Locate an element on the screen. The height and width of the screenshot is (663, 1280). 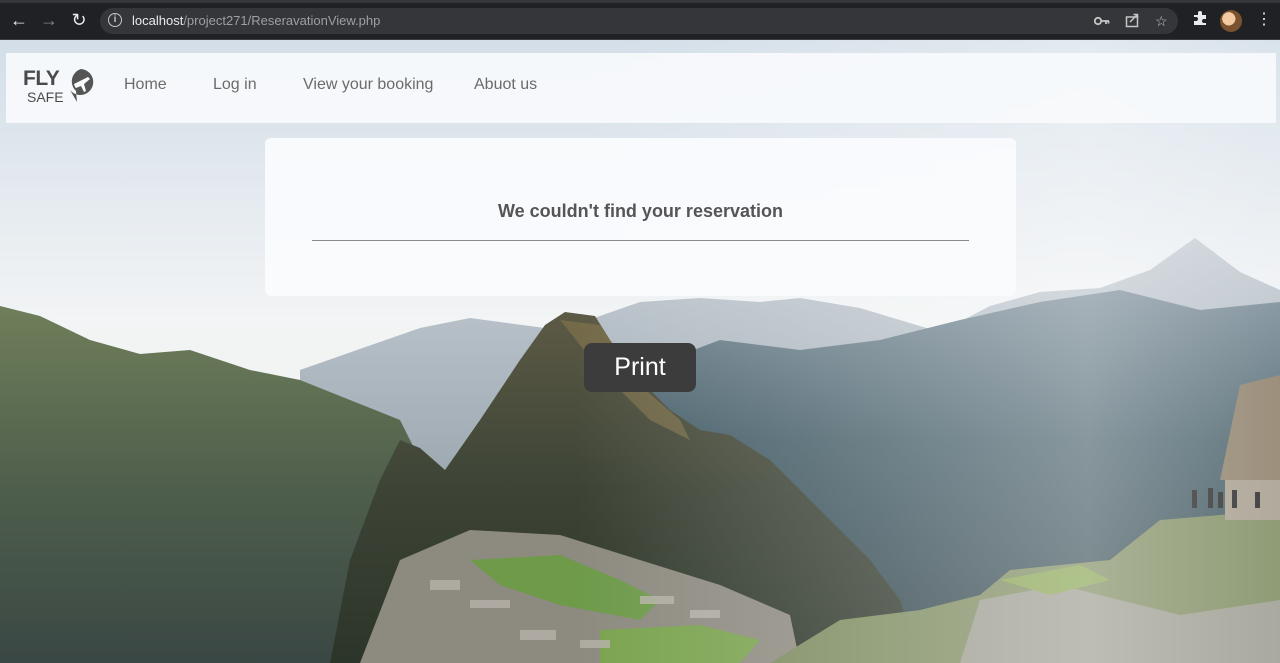
browser-menu-icon: ⋮ is located at coordinates (1264, 20).